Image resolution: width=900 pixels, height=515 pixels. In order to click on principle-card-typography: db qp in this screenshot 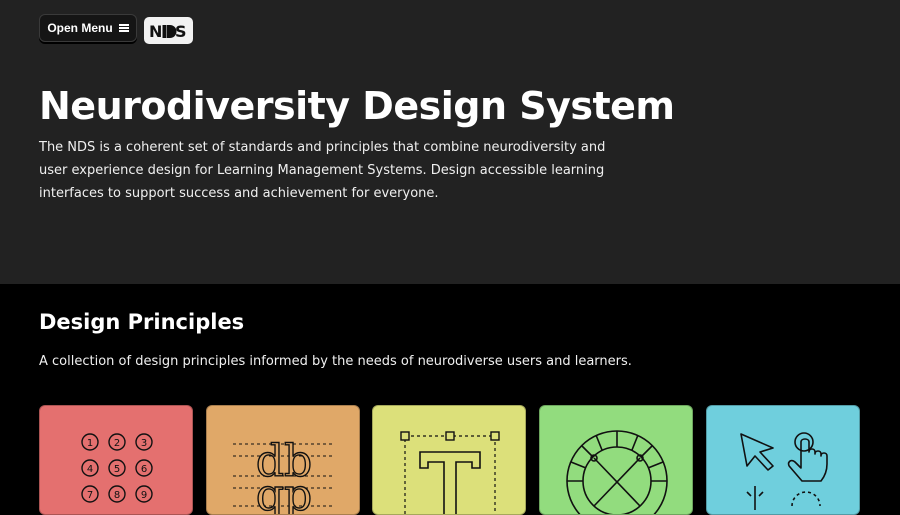, I will do `click(283, 460)`.